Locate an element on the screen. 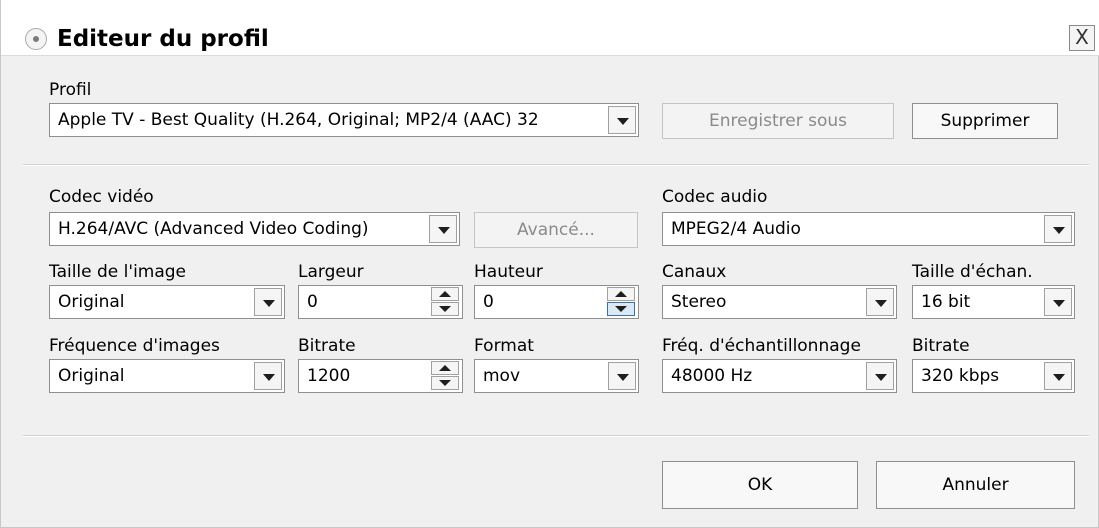 Image resolution: width=1099 pixels, height=528 pixels. format-value: mov is located at coordinates (502, 376).